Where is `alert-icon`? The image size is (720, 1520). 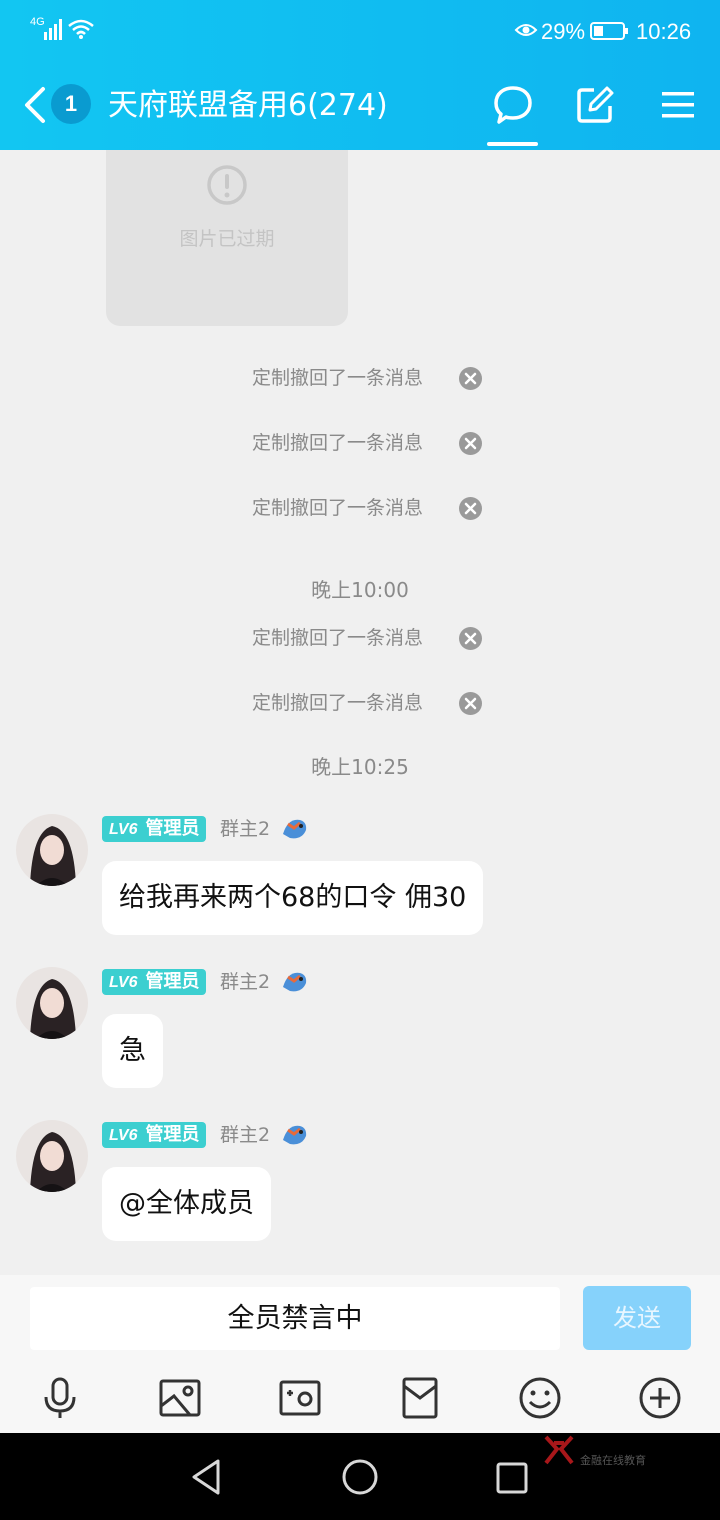 alert-icon is located at coordinates (227, 185).